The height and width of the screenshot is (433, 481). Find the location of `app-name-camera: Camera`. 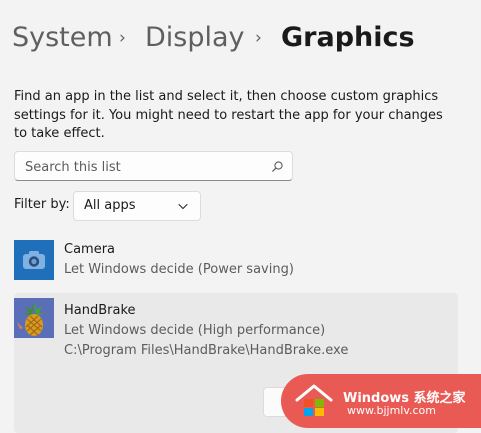

app-name-camera: Camera is located at coordinates (90, 249).